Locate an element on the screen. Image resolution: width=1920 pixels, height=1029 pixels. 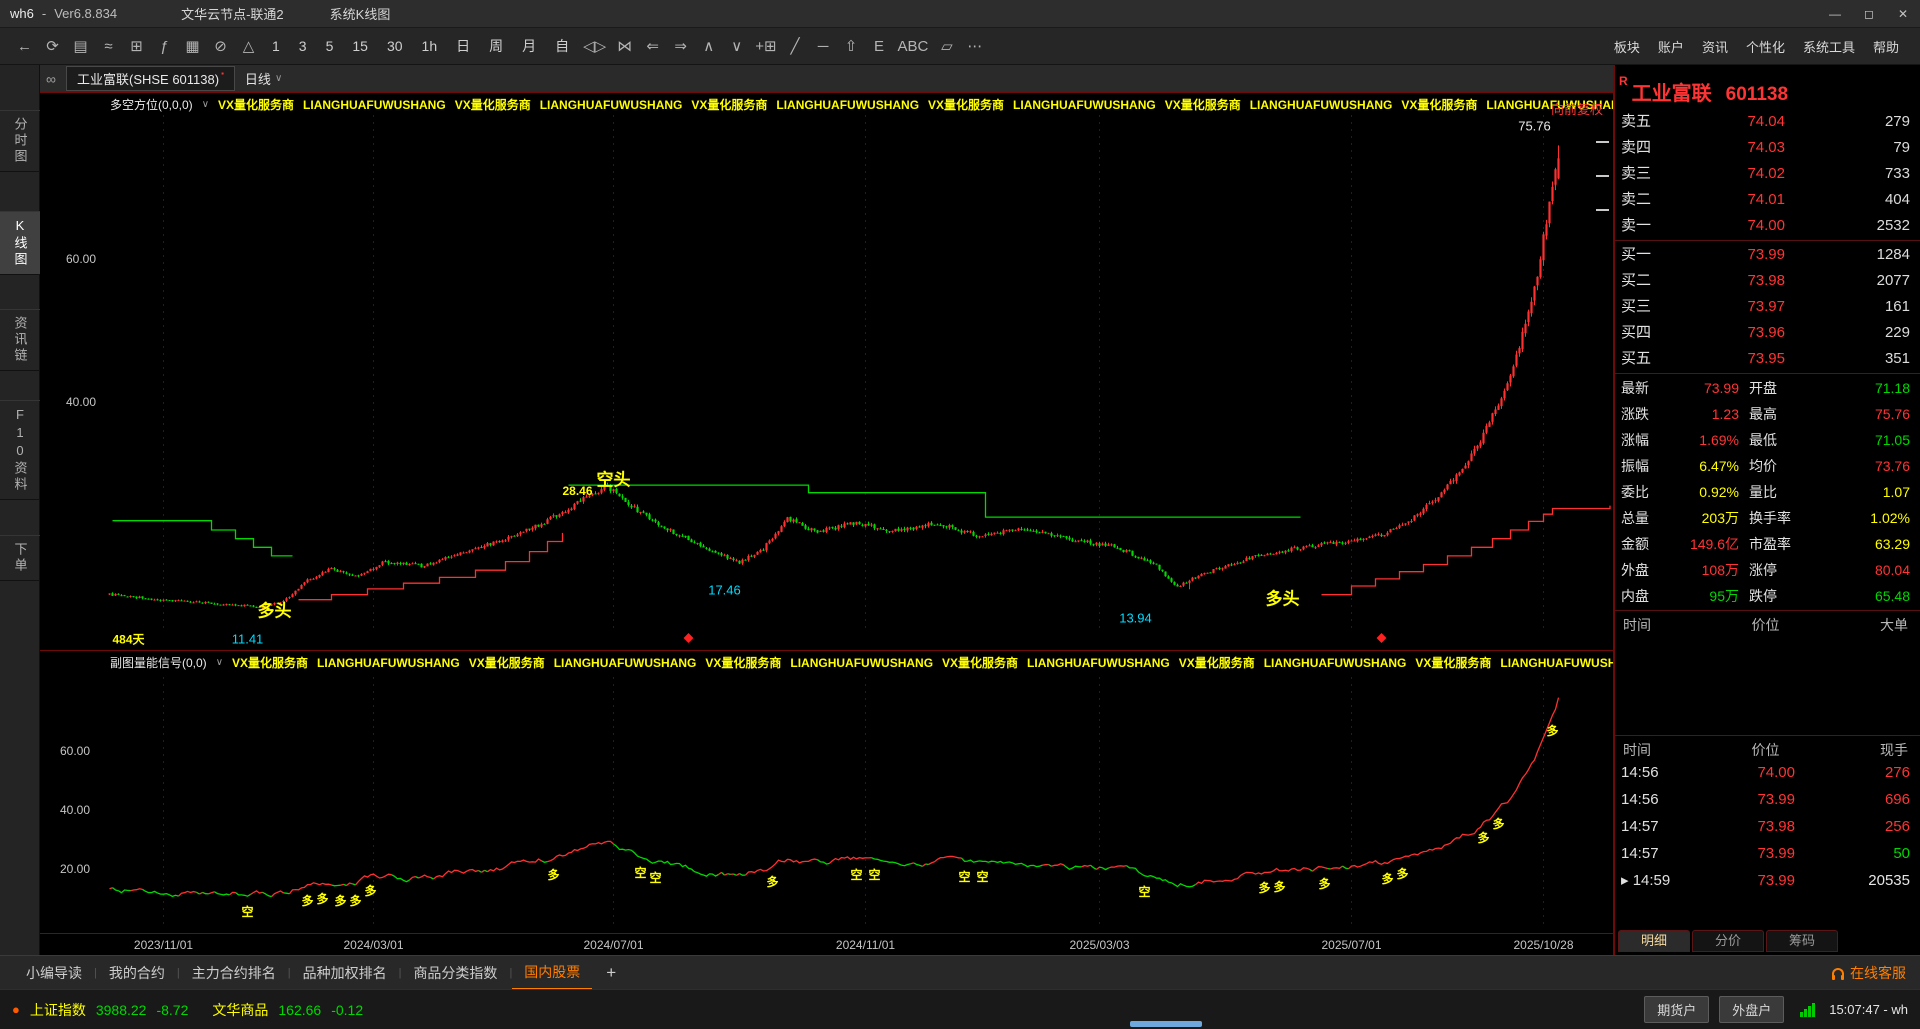
abc-icon: ABC is located at coordinates (913, 46).